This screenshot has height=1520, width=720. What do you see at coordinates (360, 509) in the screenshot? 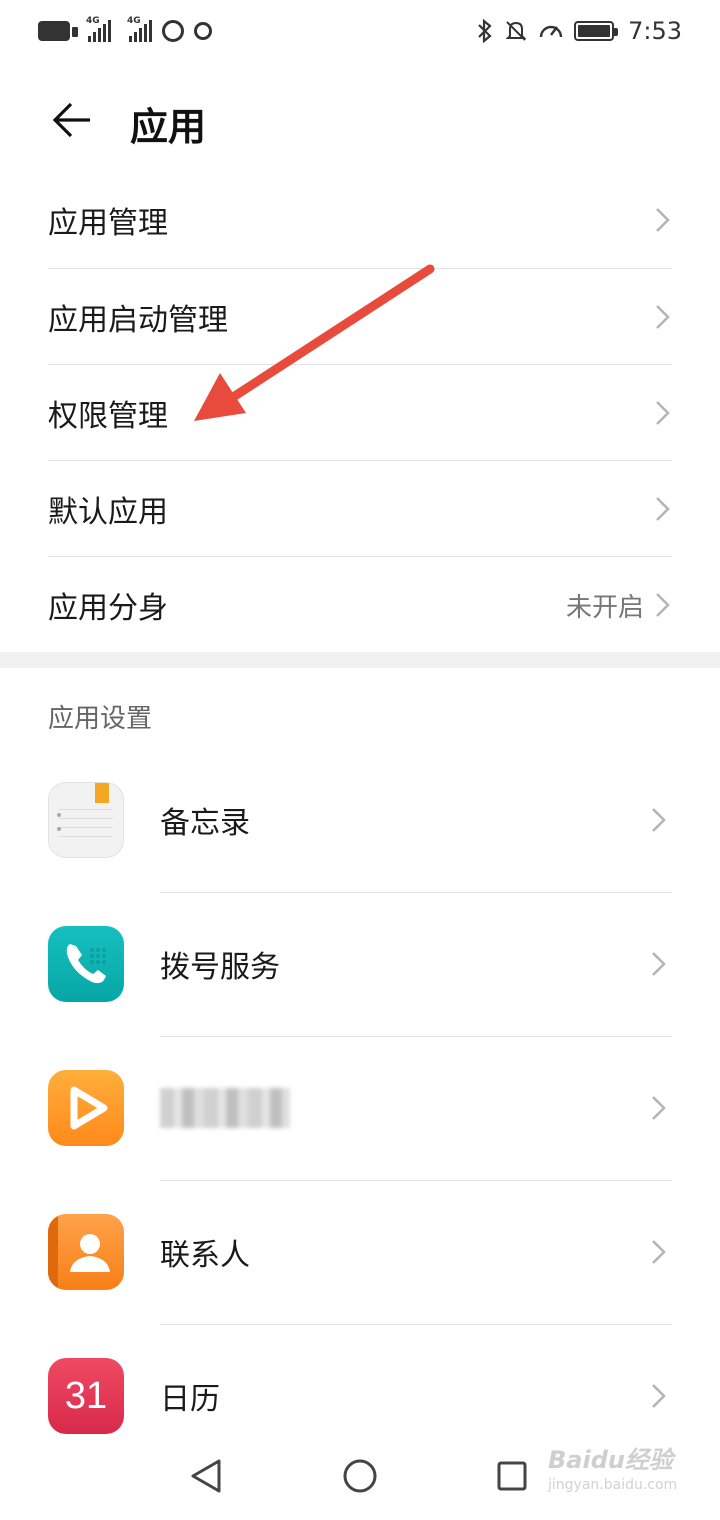
I see `menu-item-default-apps: 默认应用` at bounding box center [360, 509].